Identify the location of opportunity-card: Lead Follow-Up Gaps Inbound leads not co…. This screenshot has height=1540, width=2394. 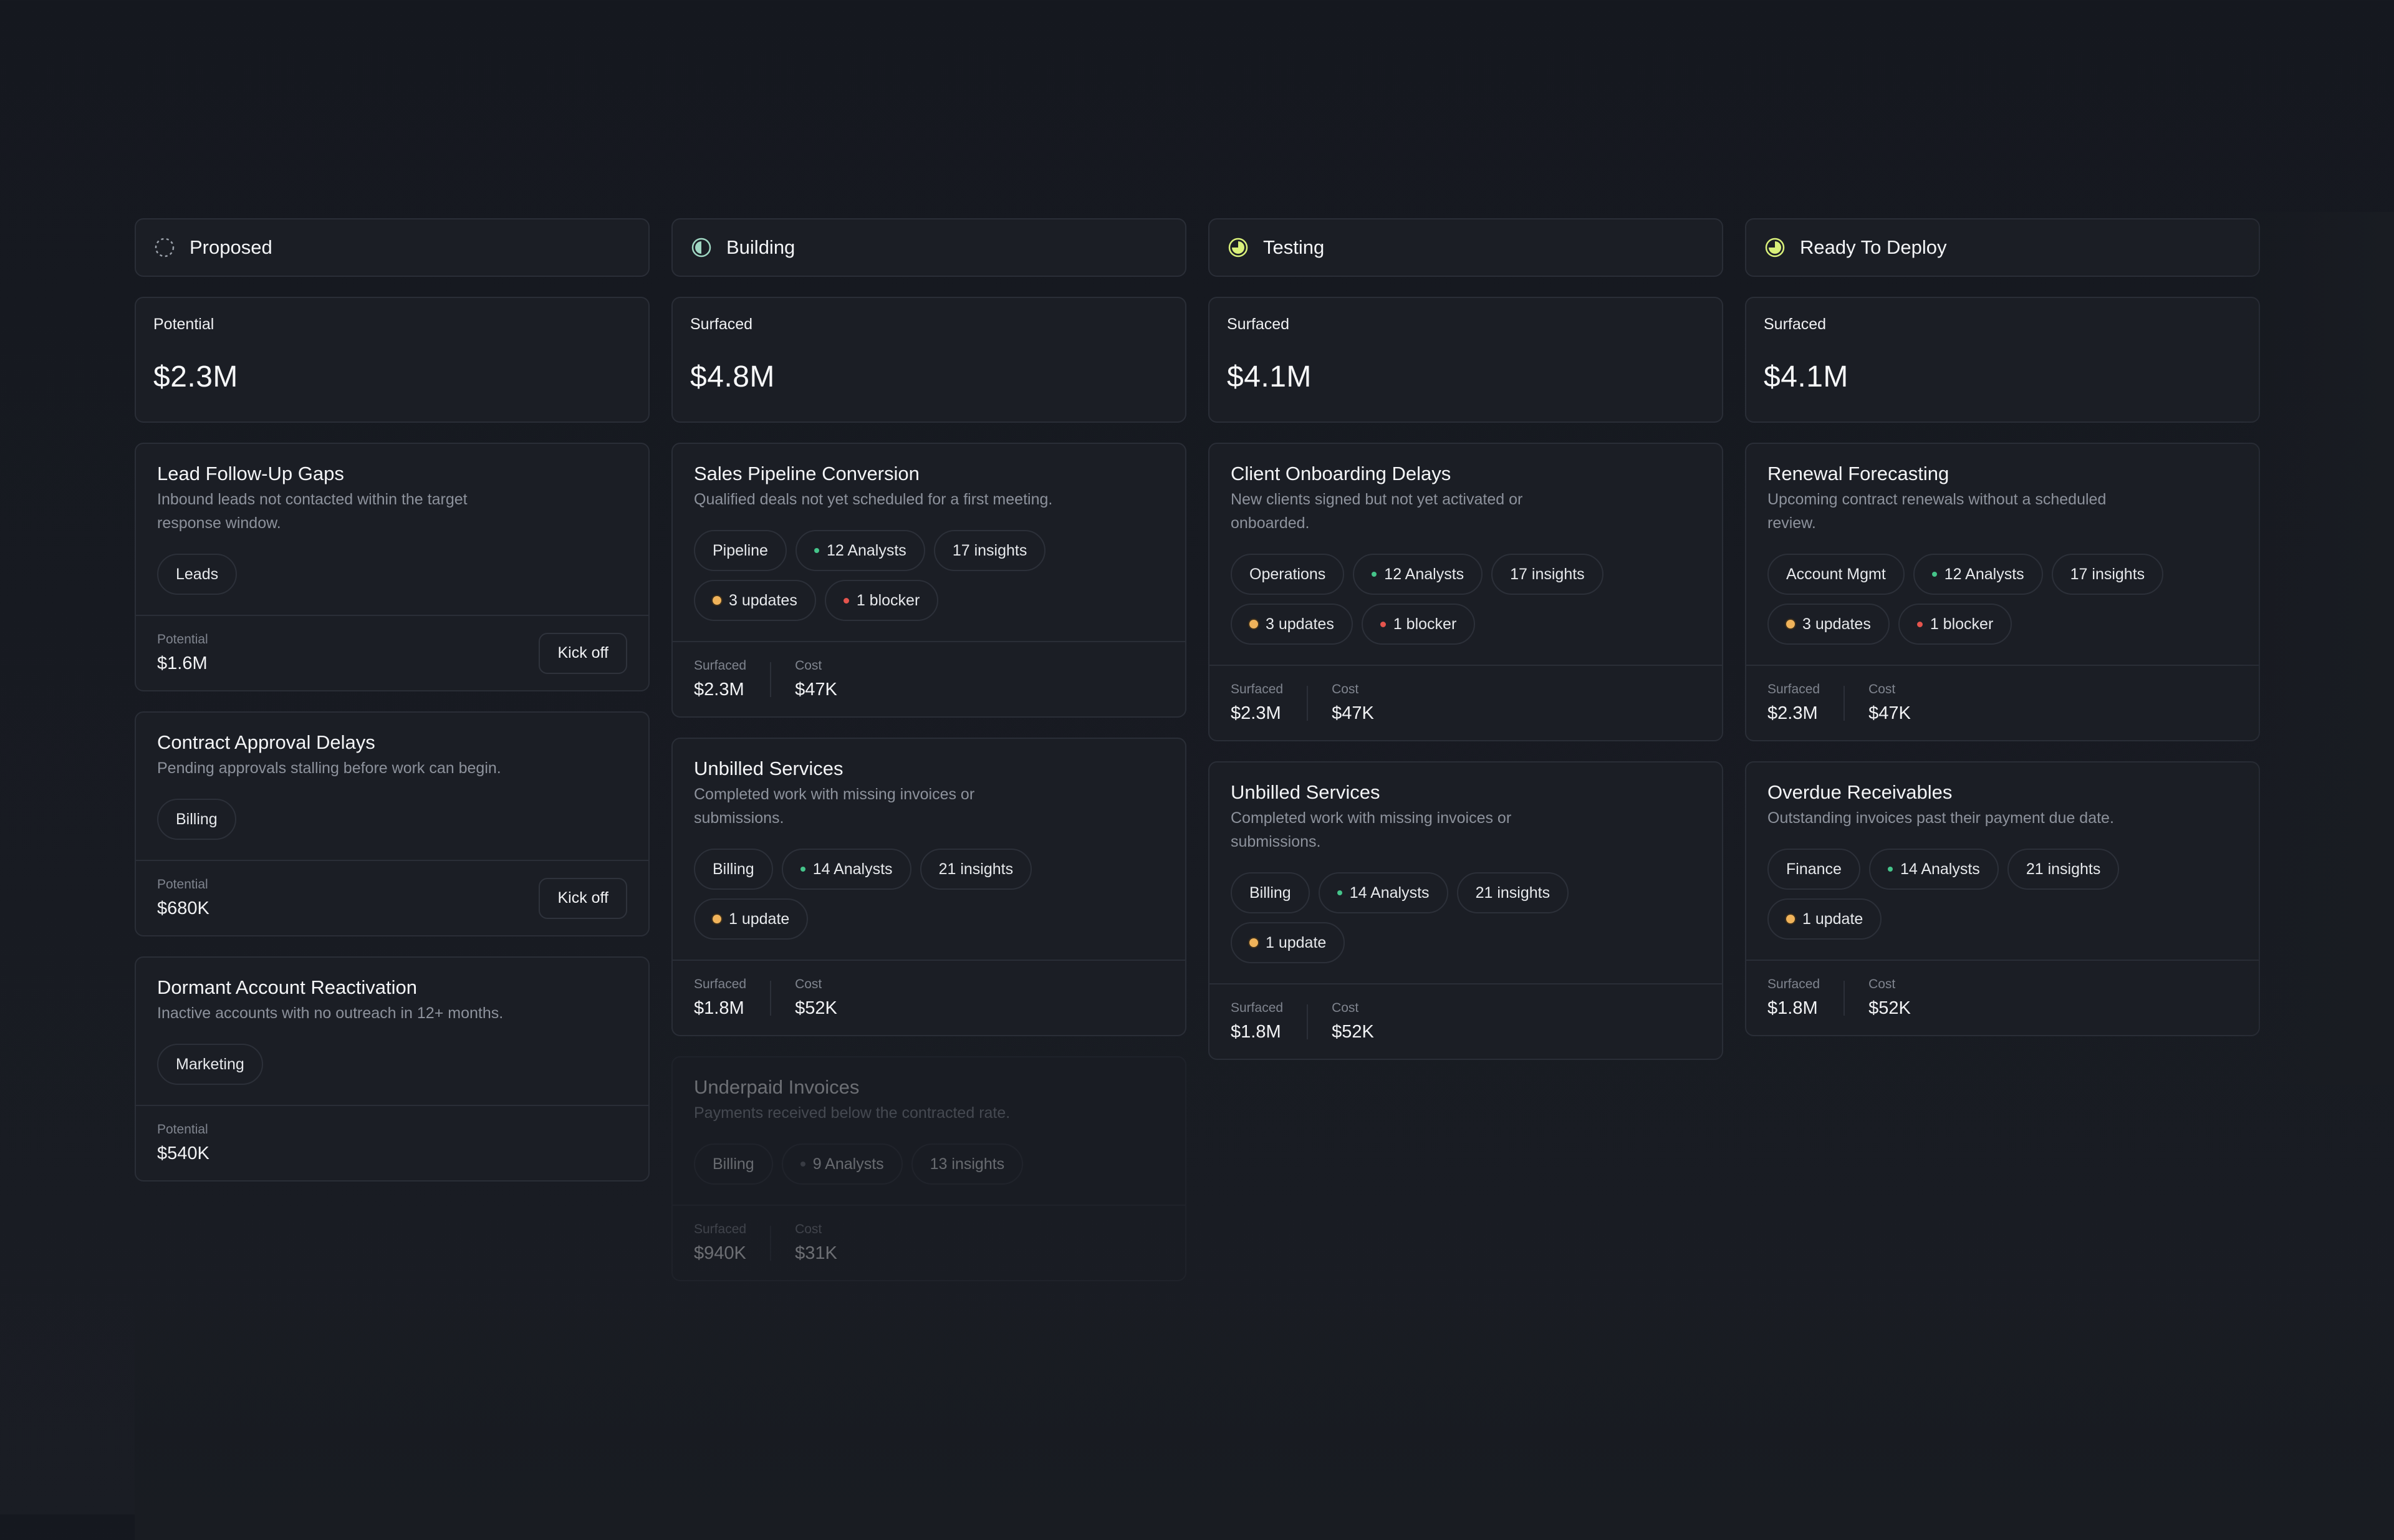
(392, 567).